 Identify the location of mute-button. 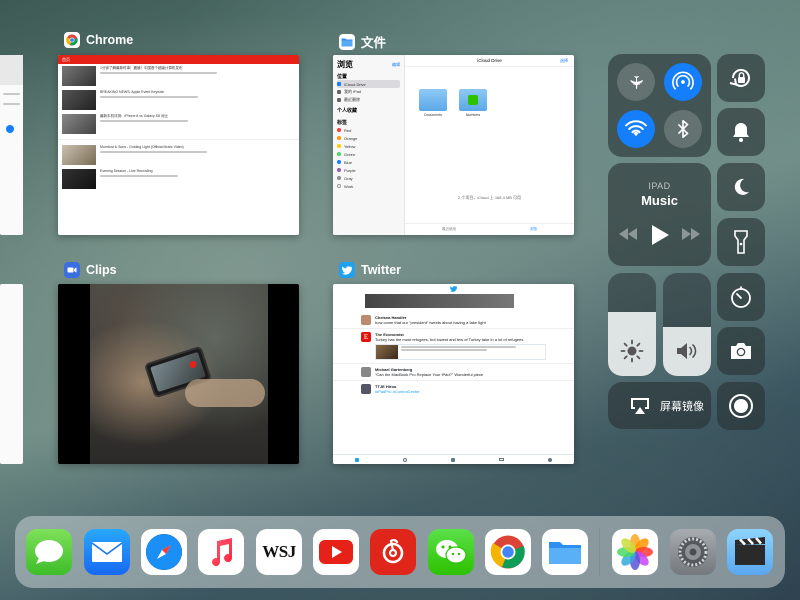
(741, 132).